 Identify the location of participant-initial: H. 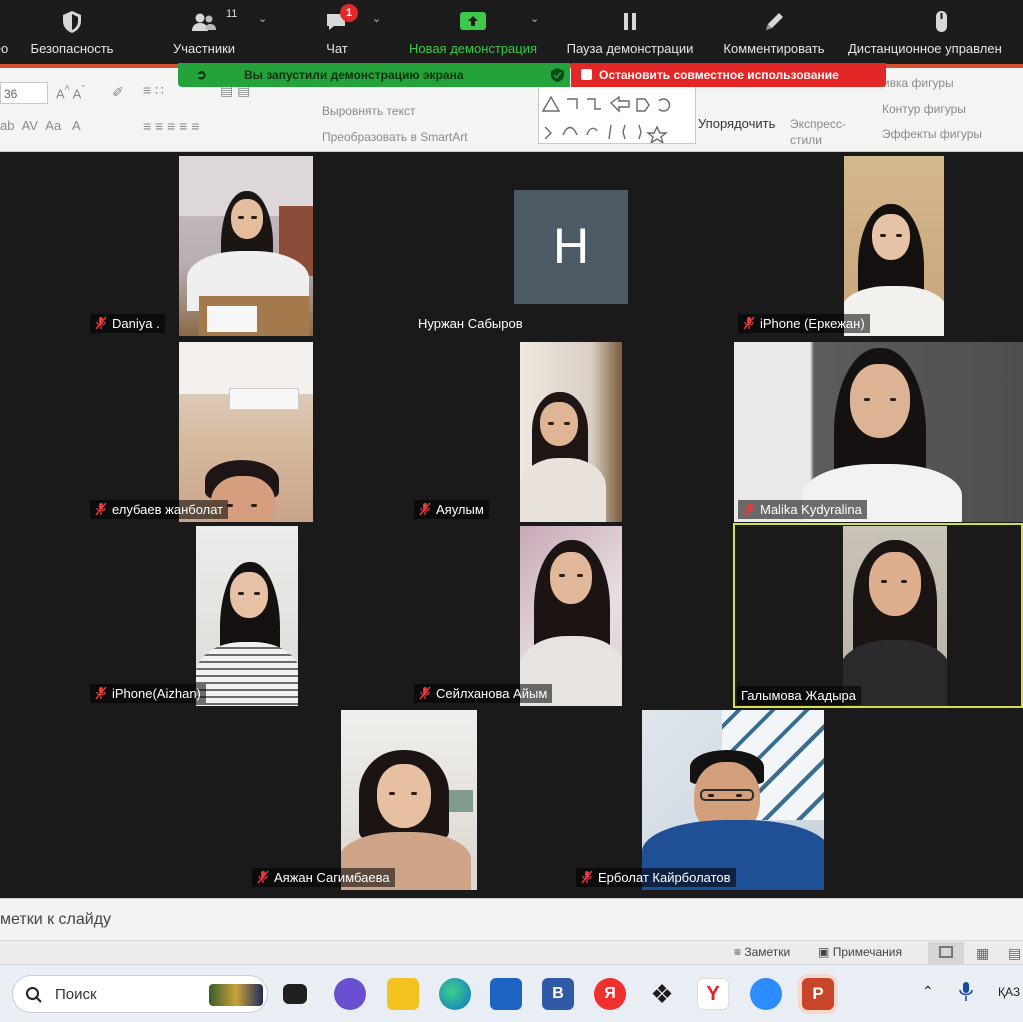
(571, 246).